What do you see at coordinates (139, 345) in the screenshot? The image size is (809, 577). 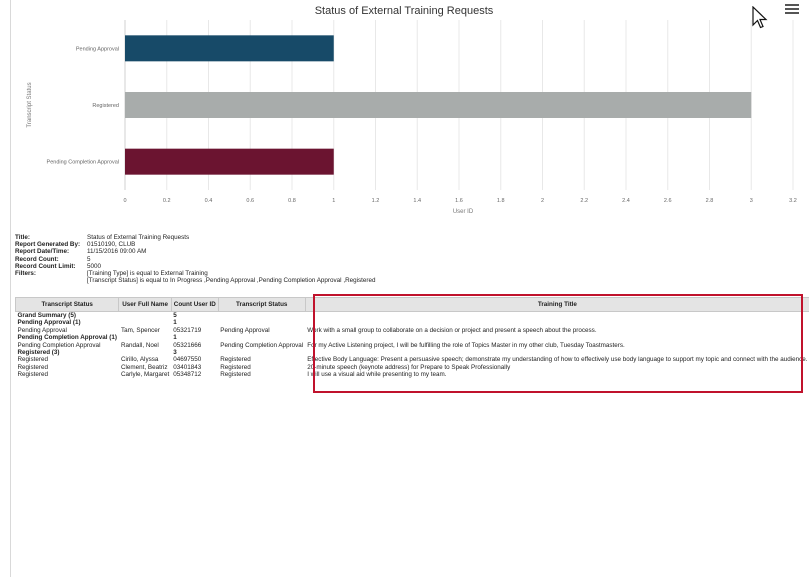 I see `table-cell: Randall, Noel` at bounding box center [139, 345].